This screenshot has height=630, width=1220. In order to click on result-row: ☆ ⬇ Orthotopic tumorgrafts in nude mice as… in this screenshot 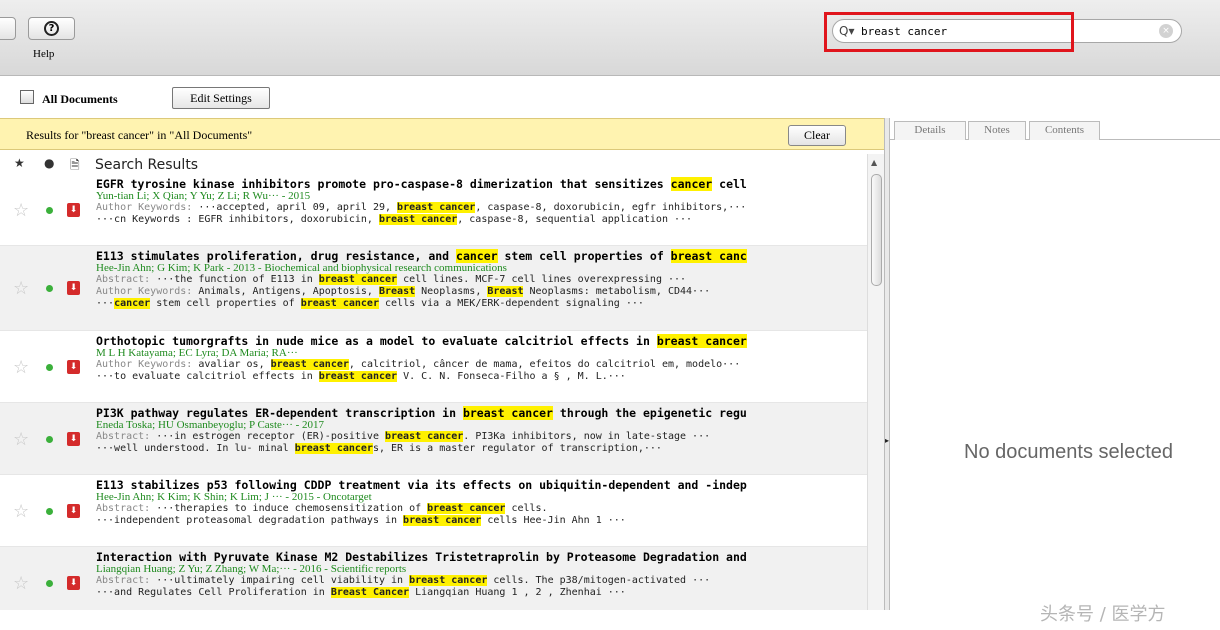, I will do `click(433, 367)`.